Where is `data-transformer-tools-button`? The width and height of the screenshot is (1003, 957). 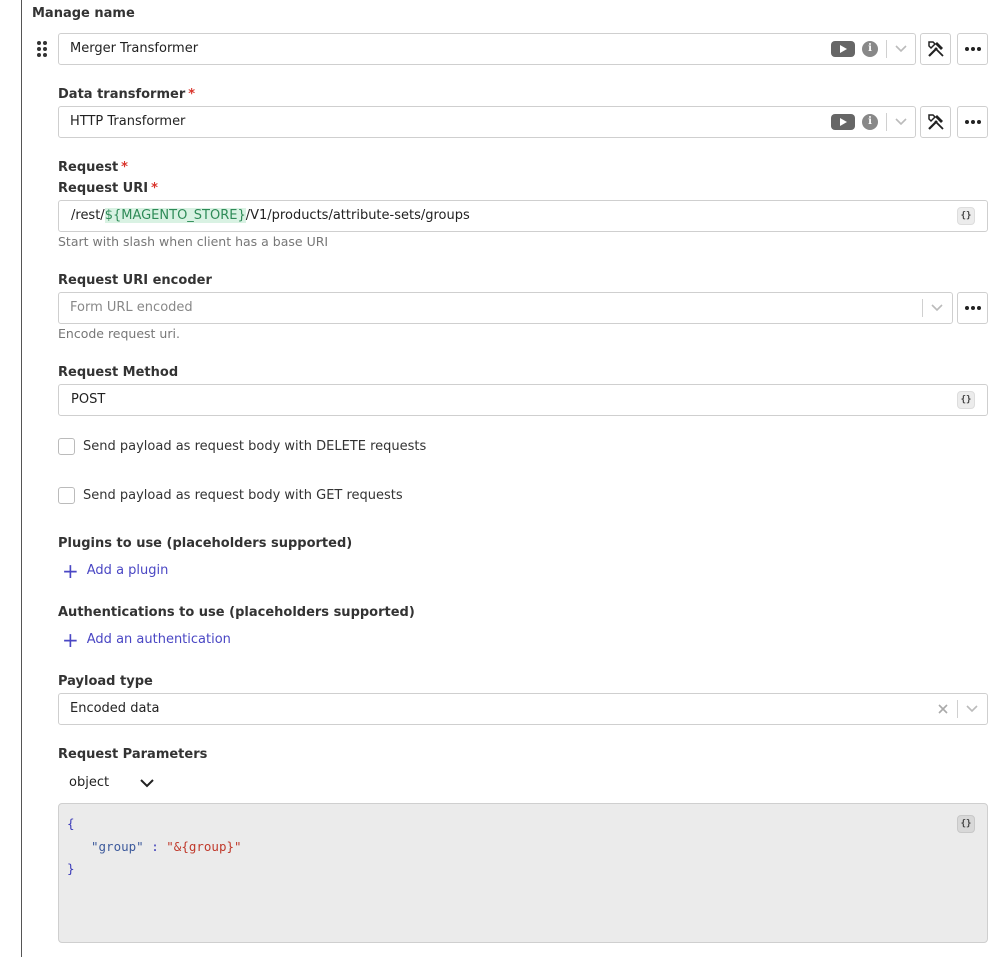
data-transformer-tools-button is located at coordinates (935, 122).